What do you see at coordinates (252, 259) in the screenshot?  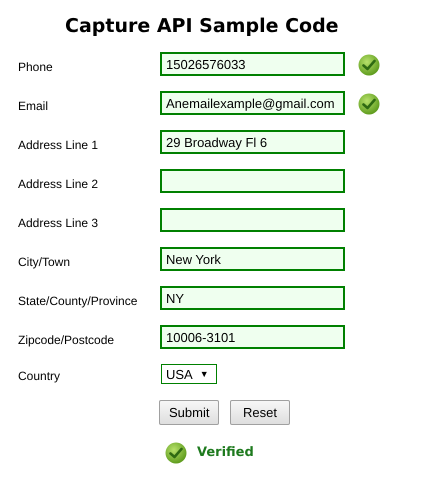 I see `input-field: New York` at bounding box center [252, 259].